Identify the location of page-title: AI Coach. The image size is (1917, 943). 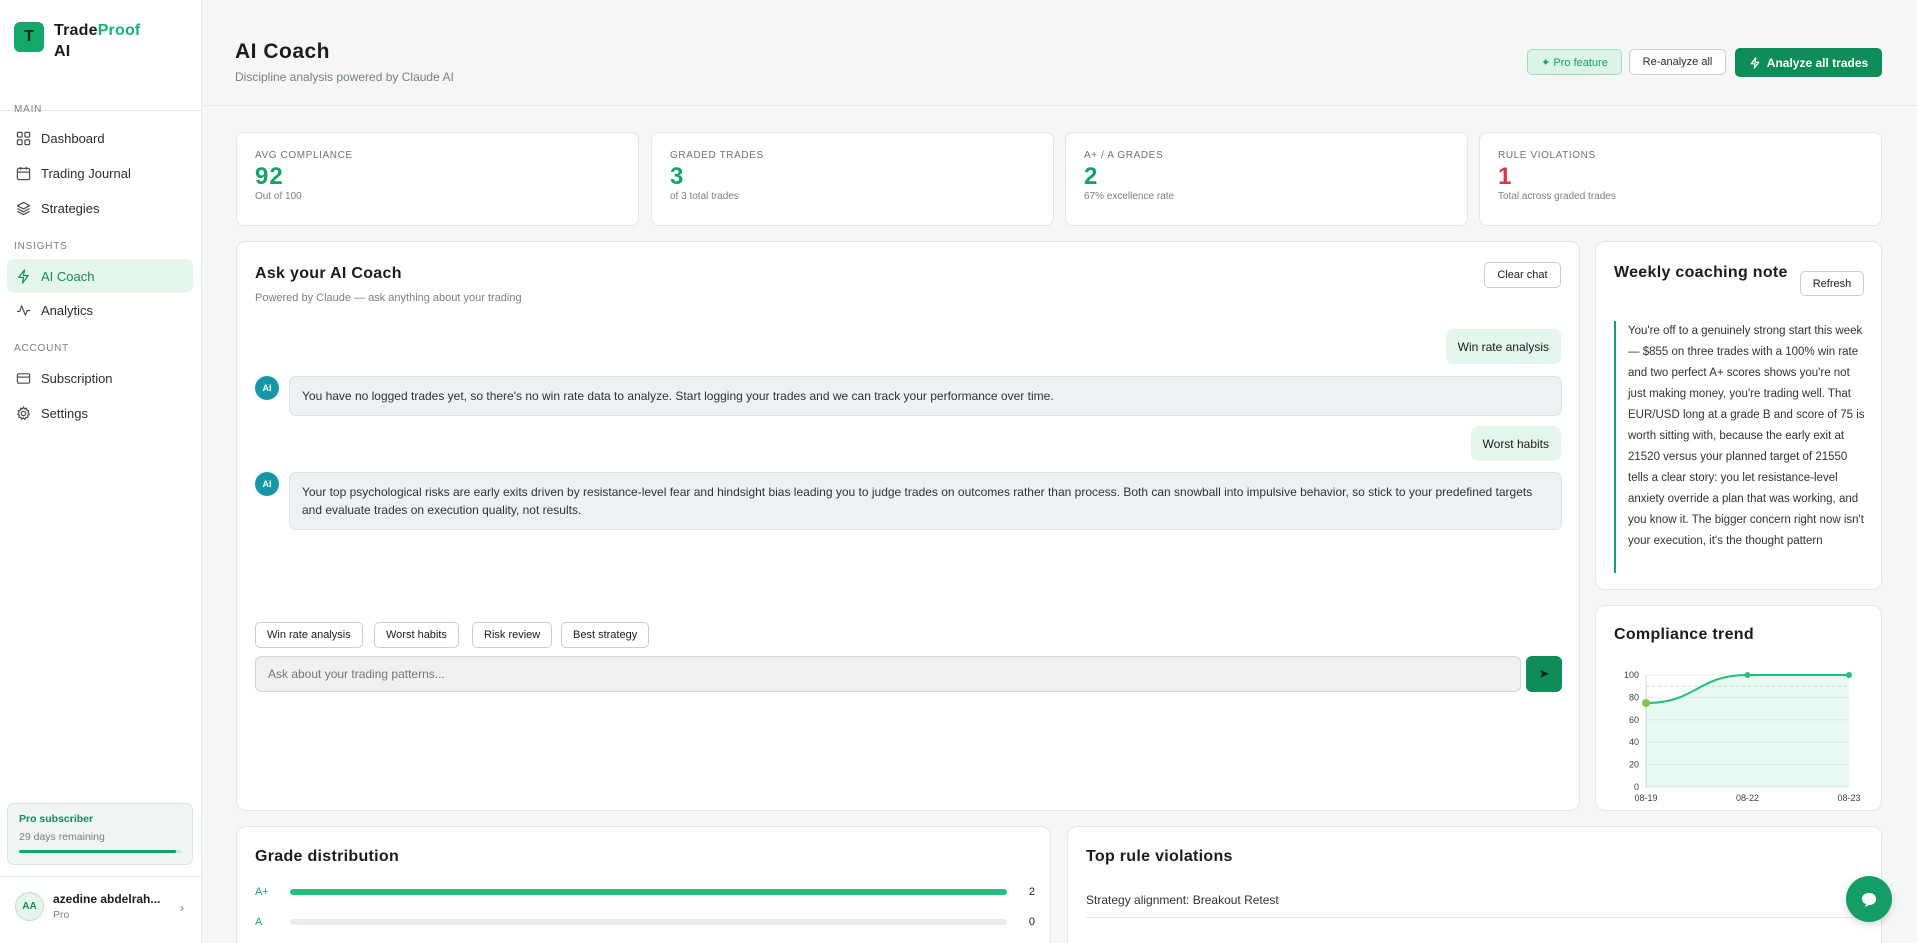
(283, 51).